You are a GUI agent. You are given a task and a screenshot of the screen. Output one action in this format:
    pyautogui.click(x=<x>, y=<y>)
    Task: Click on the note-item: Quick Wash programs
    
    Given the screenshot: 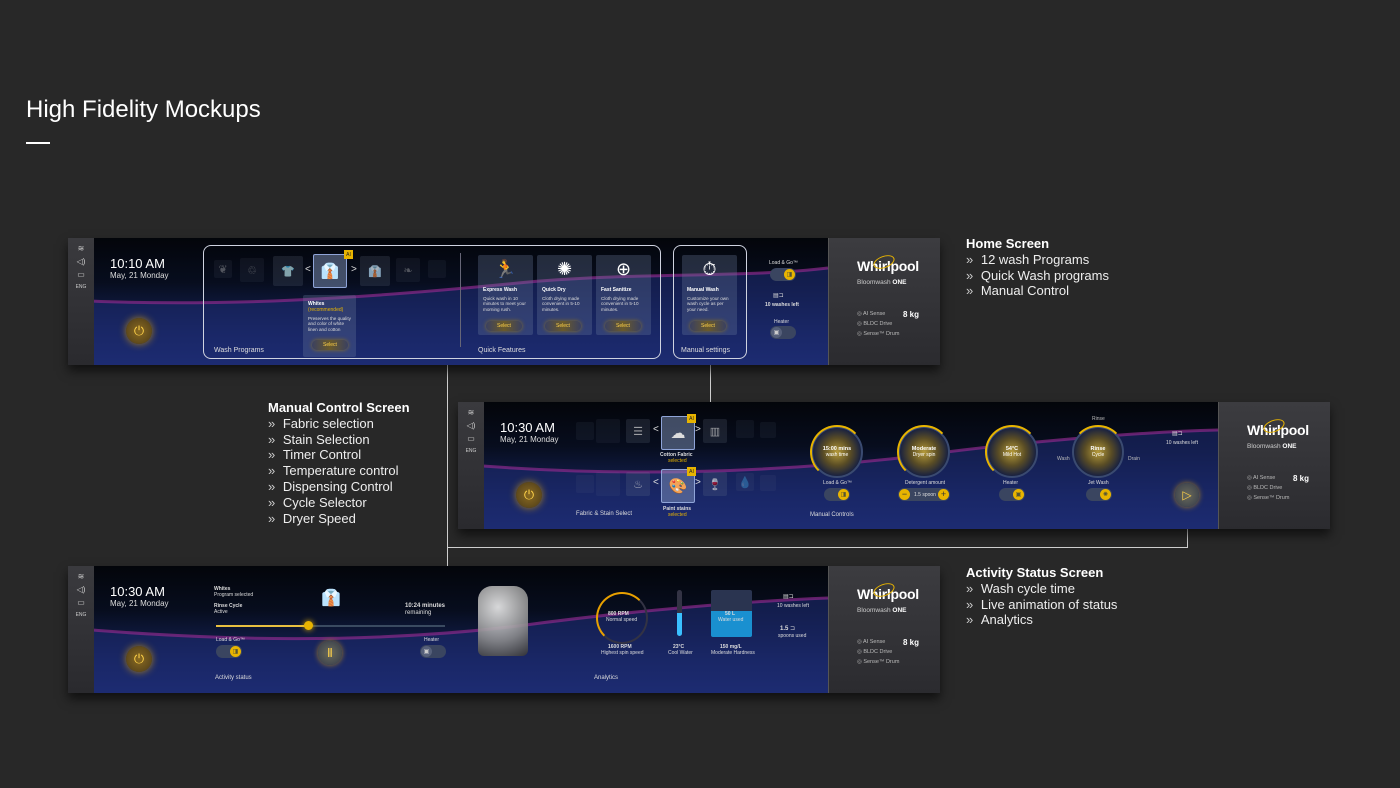 What is the action you would take?
    pyautogui.click(x=1037, y=276)
    